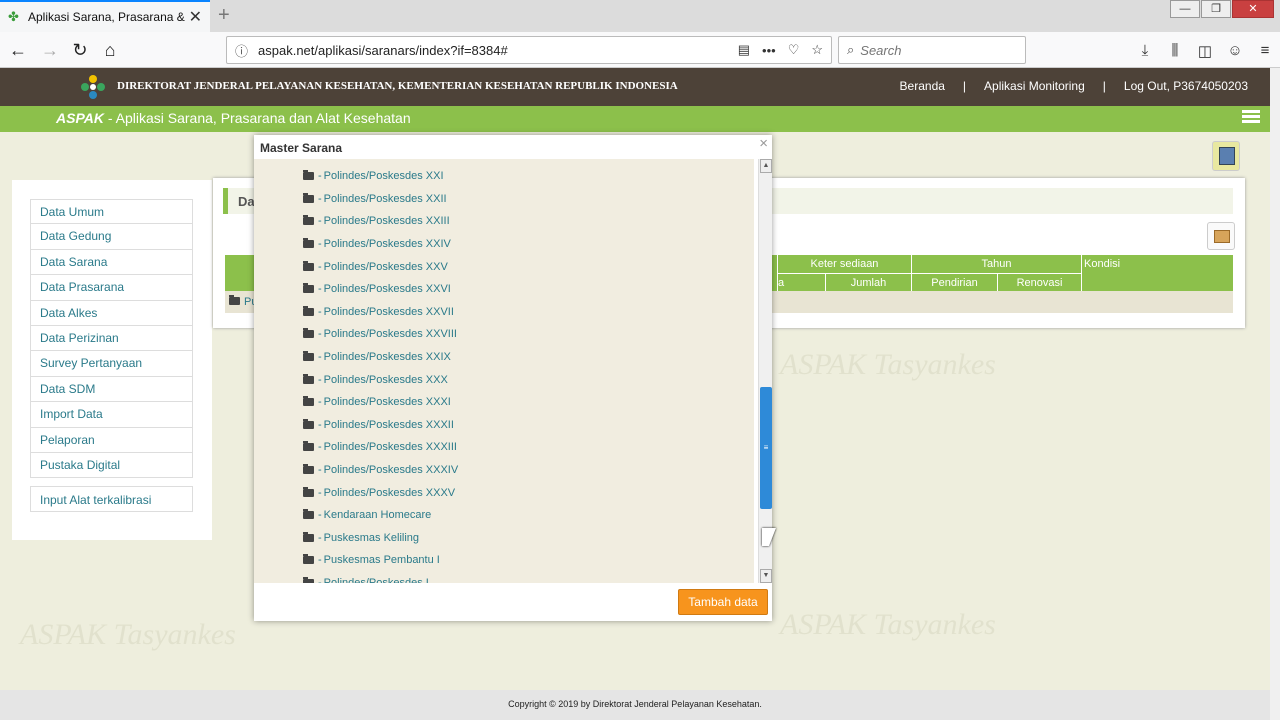  Describe the element at coordinates (766, 166) in the screenshot. I see `scroll-up-icon: ▲` at that location.